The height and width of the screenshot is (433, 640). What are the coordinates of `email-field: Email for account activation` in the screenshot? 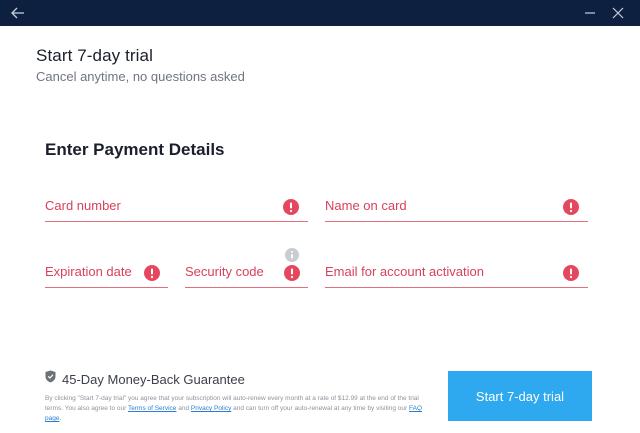 It's located at (456, 275).